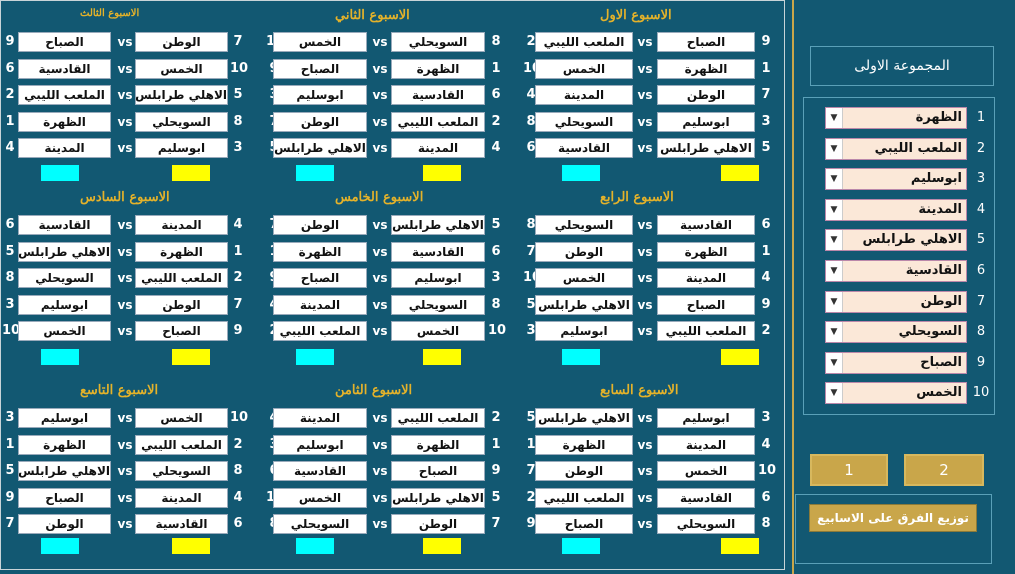 The height and width of the screenshot is (574, 1015). I want to click on team-select-2: ▼ الملعب الليبي, so click(896, 148).